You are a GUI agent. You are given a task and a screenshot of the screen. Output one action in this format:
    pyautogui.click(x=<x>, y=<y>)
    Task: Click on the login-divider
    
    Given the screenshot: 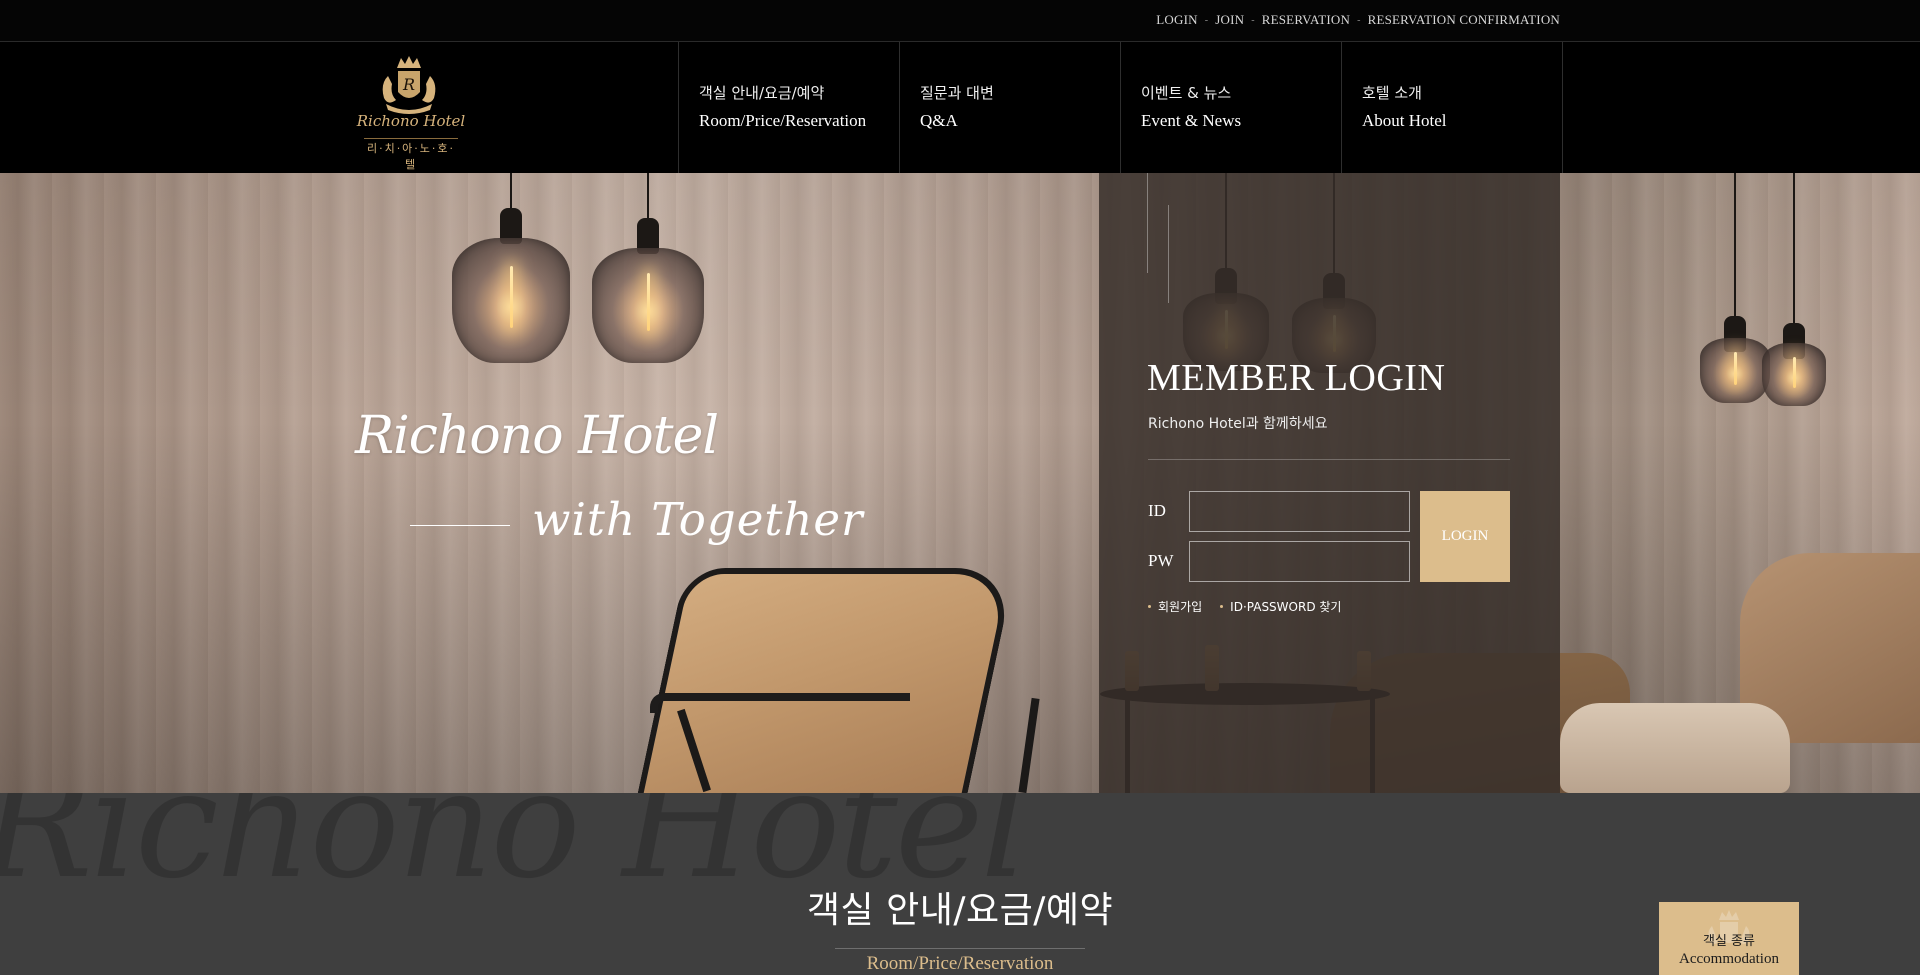 What is the action you would take?
    pyautogui.click(x=1329, y=459)
    